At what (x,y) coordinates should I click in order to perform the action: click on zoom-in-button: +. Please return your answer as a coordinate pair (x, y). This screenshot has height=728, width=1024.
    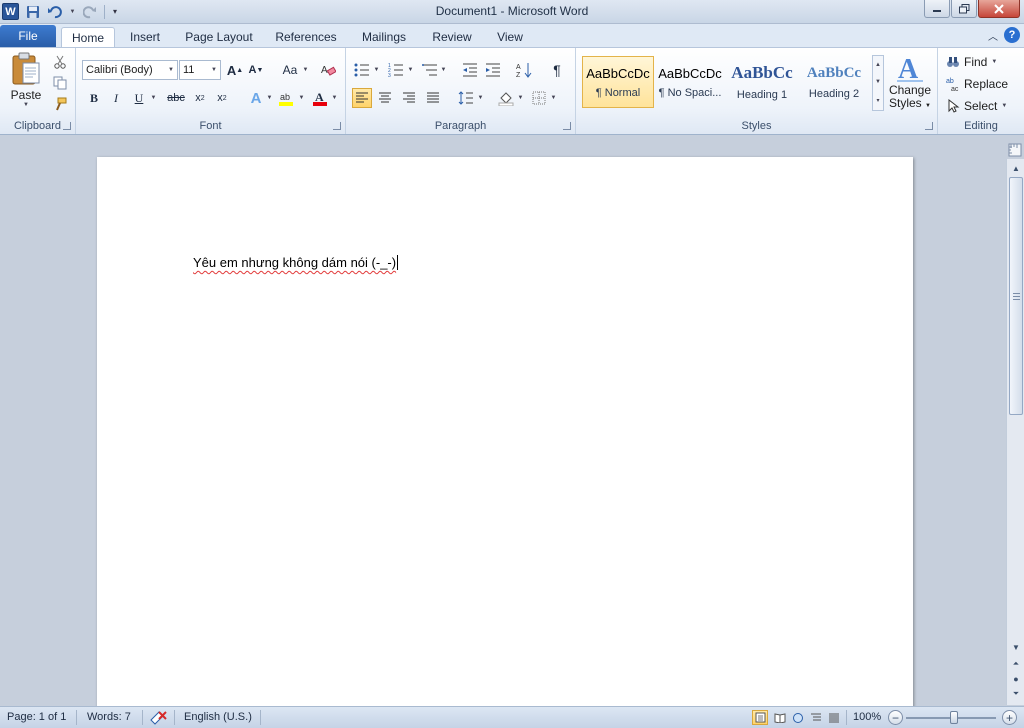
    Looking at the image, I should click on (1009, 717).